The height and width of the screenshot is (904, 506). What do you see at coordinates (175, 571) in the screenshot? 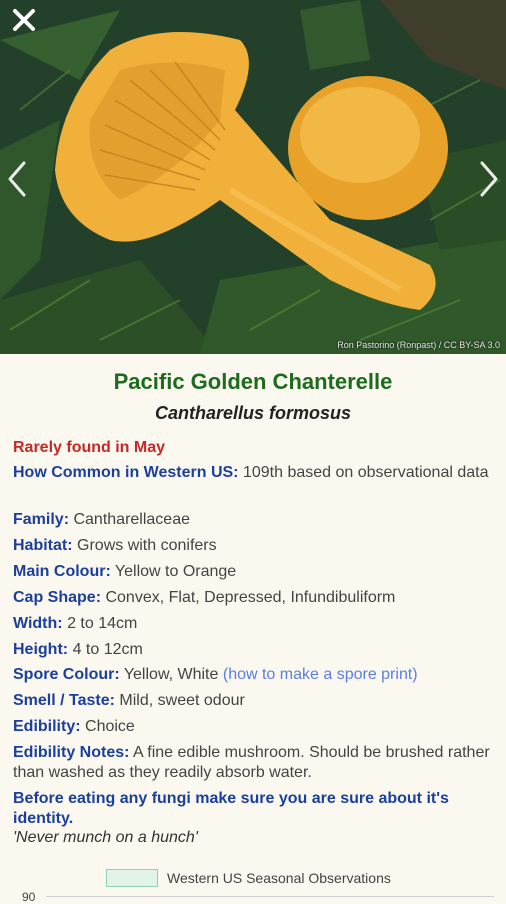
I see `main-colour-value: Yellow to Orange` at bounding box center [175, 571].